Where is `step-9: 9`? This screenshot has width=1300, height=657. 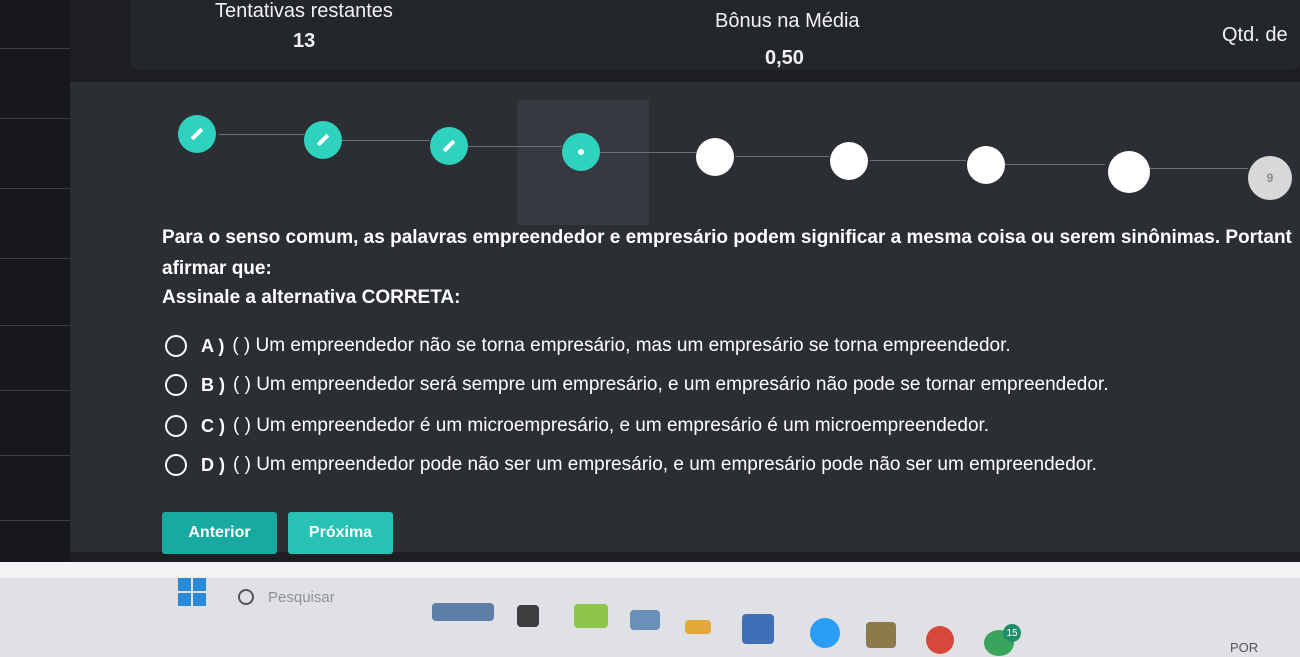
step-9: 9 is located at coordinates (1270, 178).